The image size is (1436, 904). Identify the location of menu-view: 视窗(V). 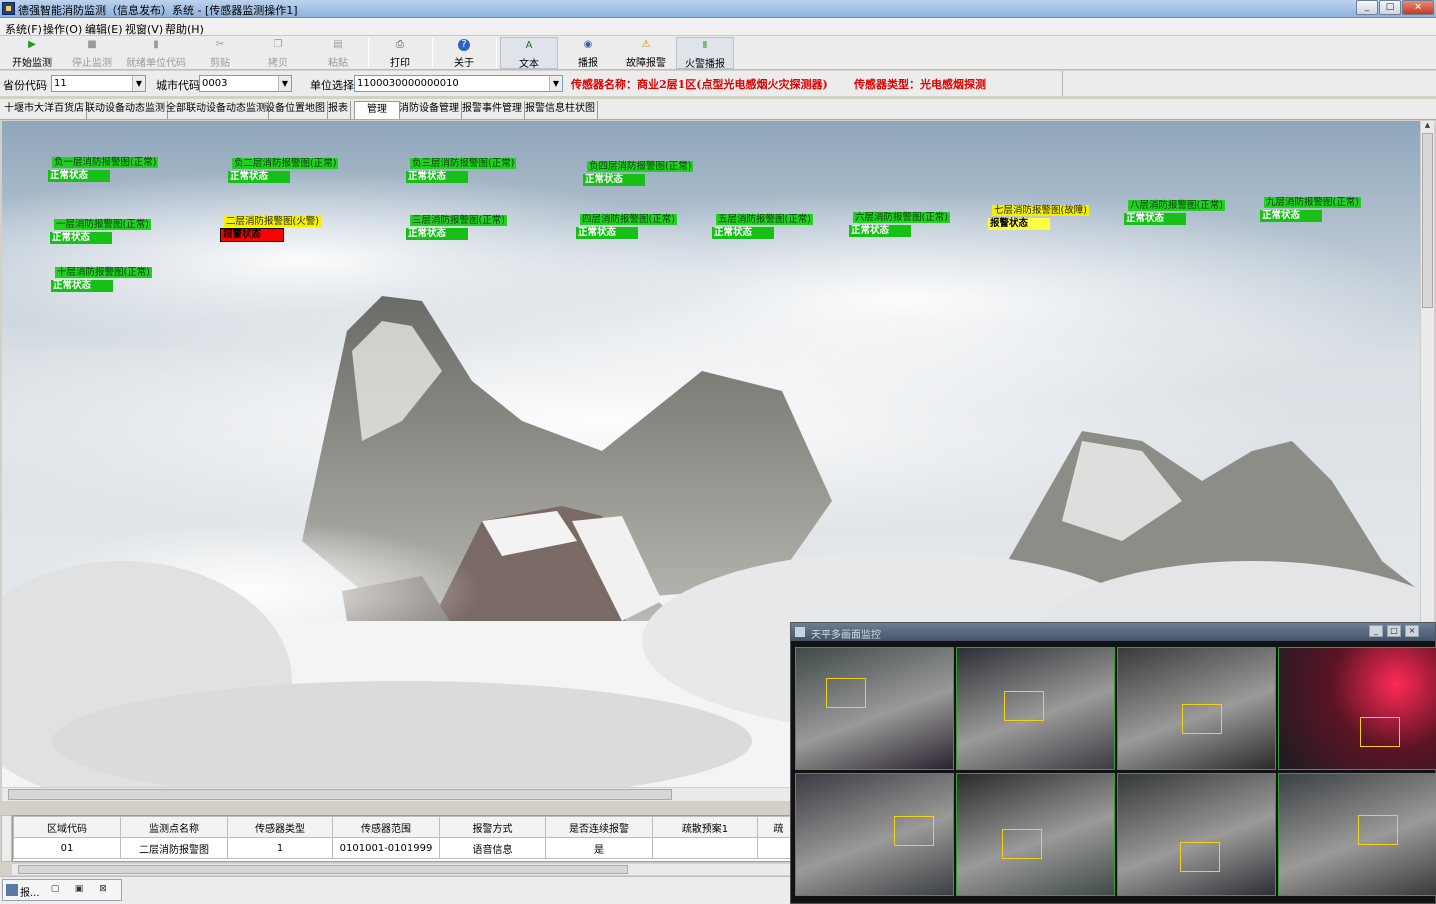
(144, 29).